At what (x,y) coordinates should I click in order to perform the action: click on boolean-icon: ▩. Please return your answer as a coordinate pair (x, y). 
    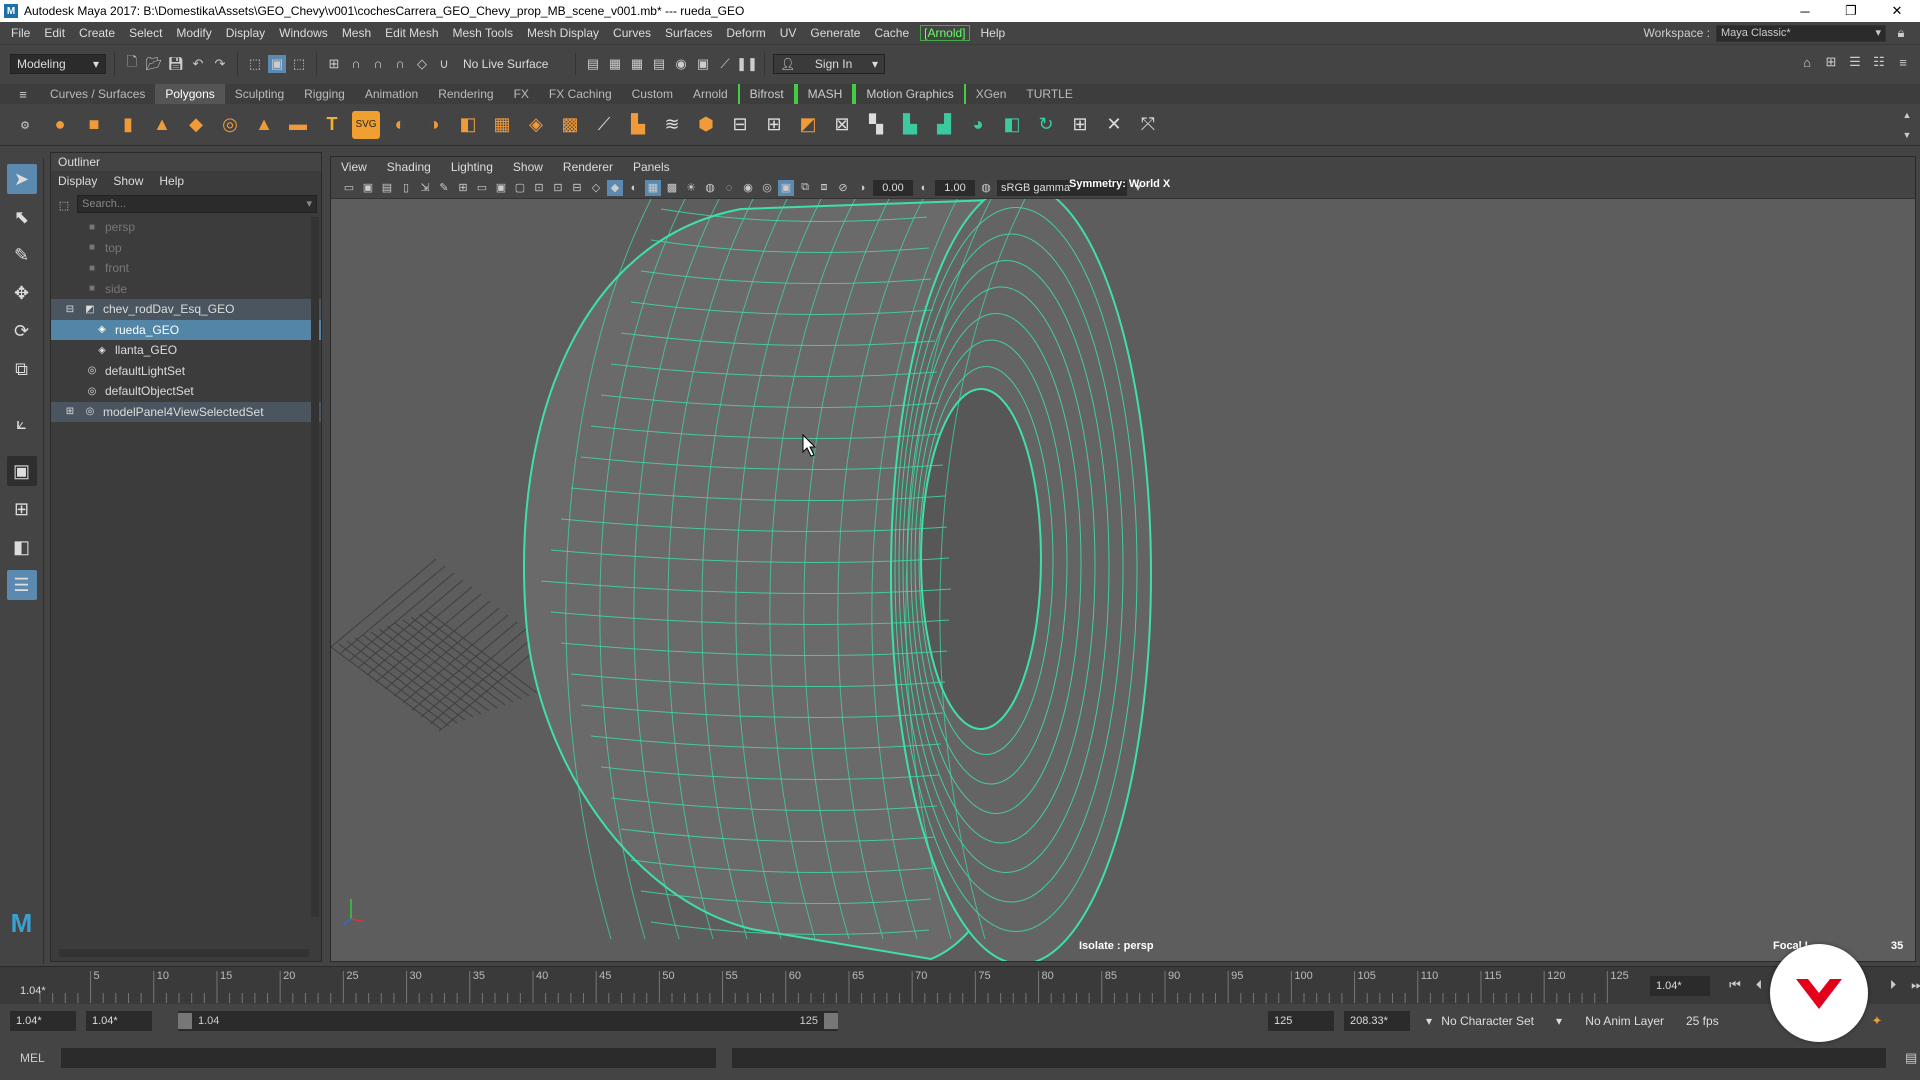
    Looking at the image, I should click on (570, 125).